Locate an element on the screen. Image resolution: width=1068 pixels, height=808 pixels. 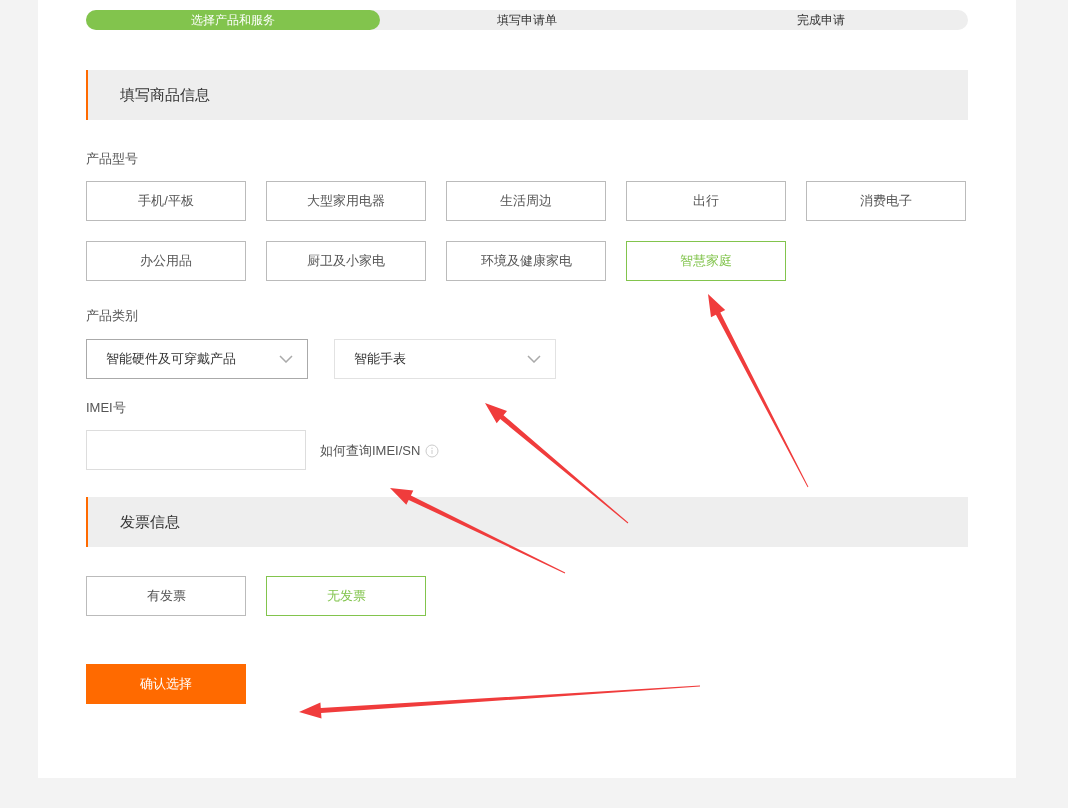
option-button: 有发票 is located at coordinates (166, 596).